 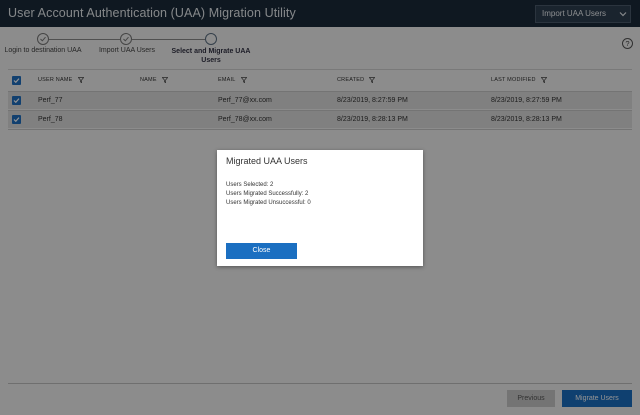 I want to click on dialog-users-migrated-unsuccessful: Users Migrated Unsuccessful: 0, so click(x=268, y=203).